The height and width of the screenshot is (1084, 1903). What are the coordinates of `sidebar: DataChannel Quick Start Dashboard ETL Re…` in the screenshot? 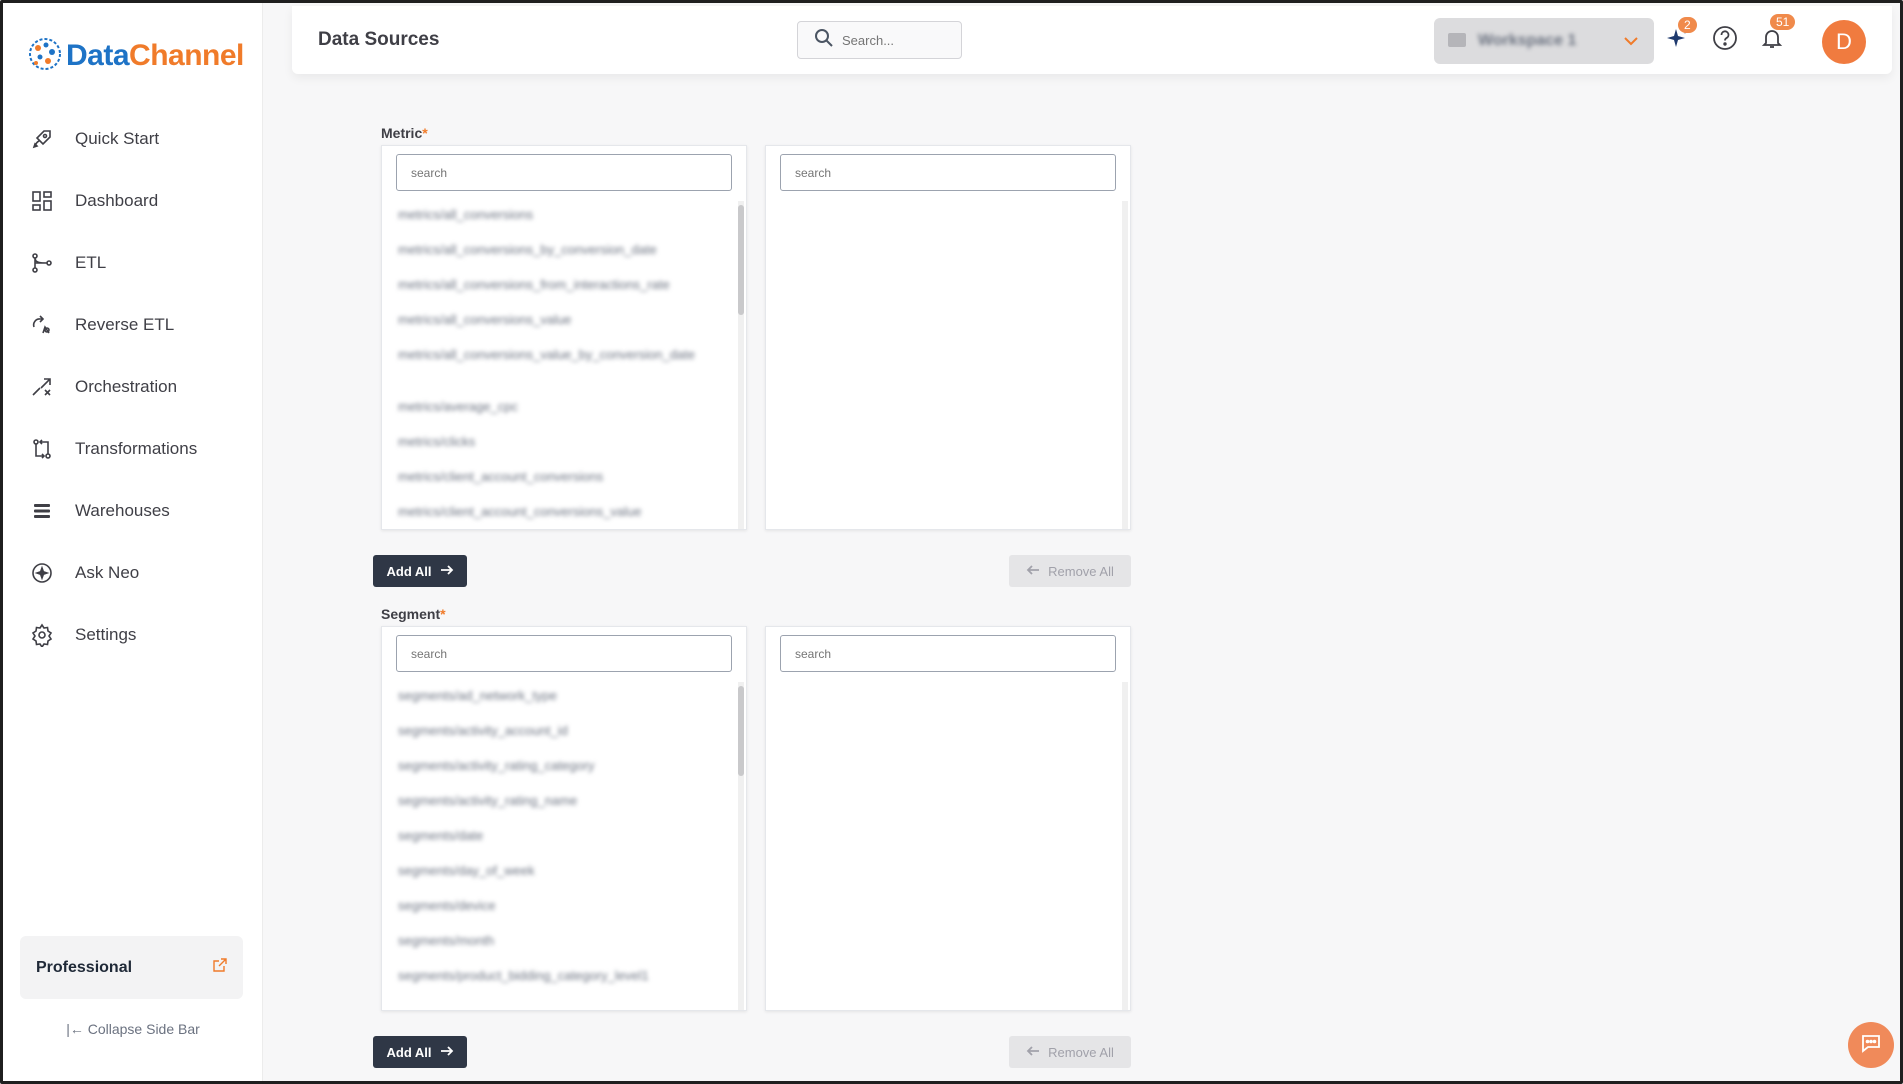 It's located at (133, 542).